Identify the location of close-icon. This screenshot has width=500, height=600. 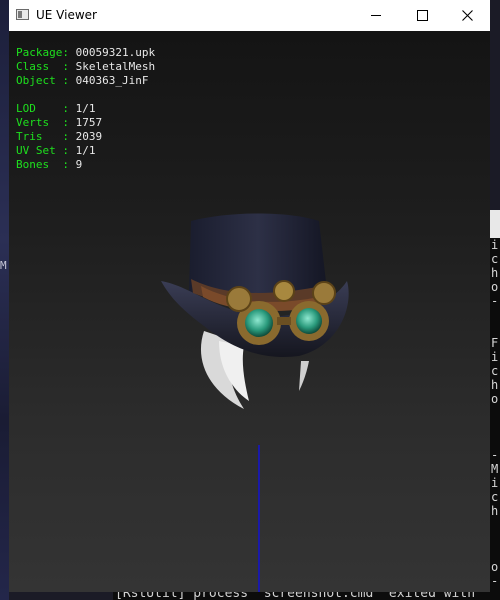
(467, 15).